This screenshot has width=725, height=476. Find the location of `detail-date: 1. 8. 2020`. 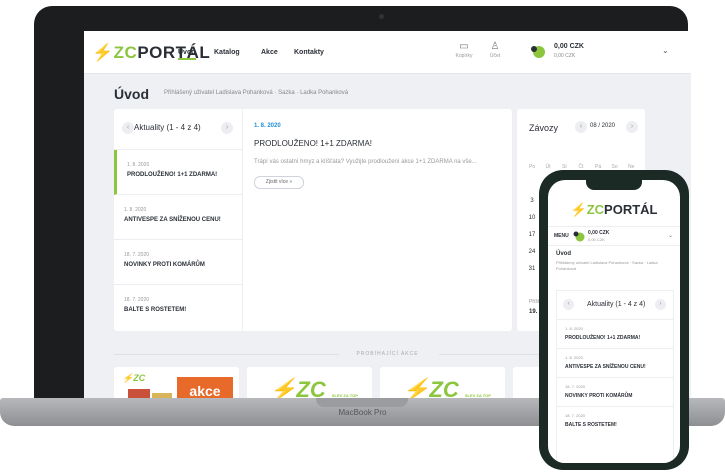

detail-date: 1. 8. 2020 is located at coordinates (267, 126).